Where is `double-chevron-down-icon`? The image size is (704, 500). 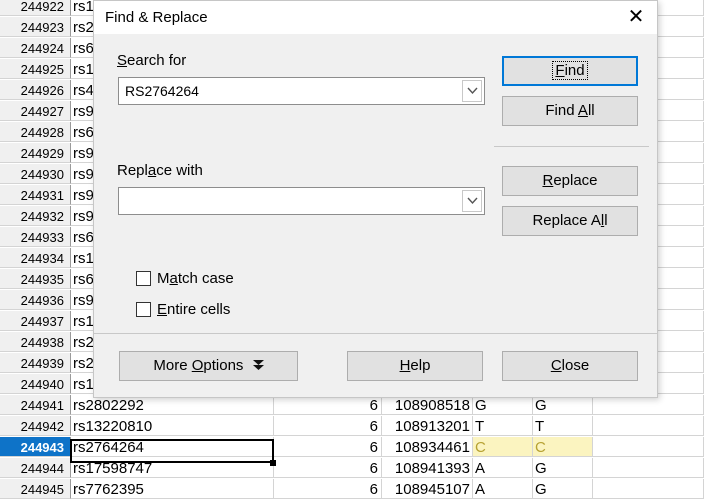
double-chevron-down-icon is located at coordinates (258, 365).